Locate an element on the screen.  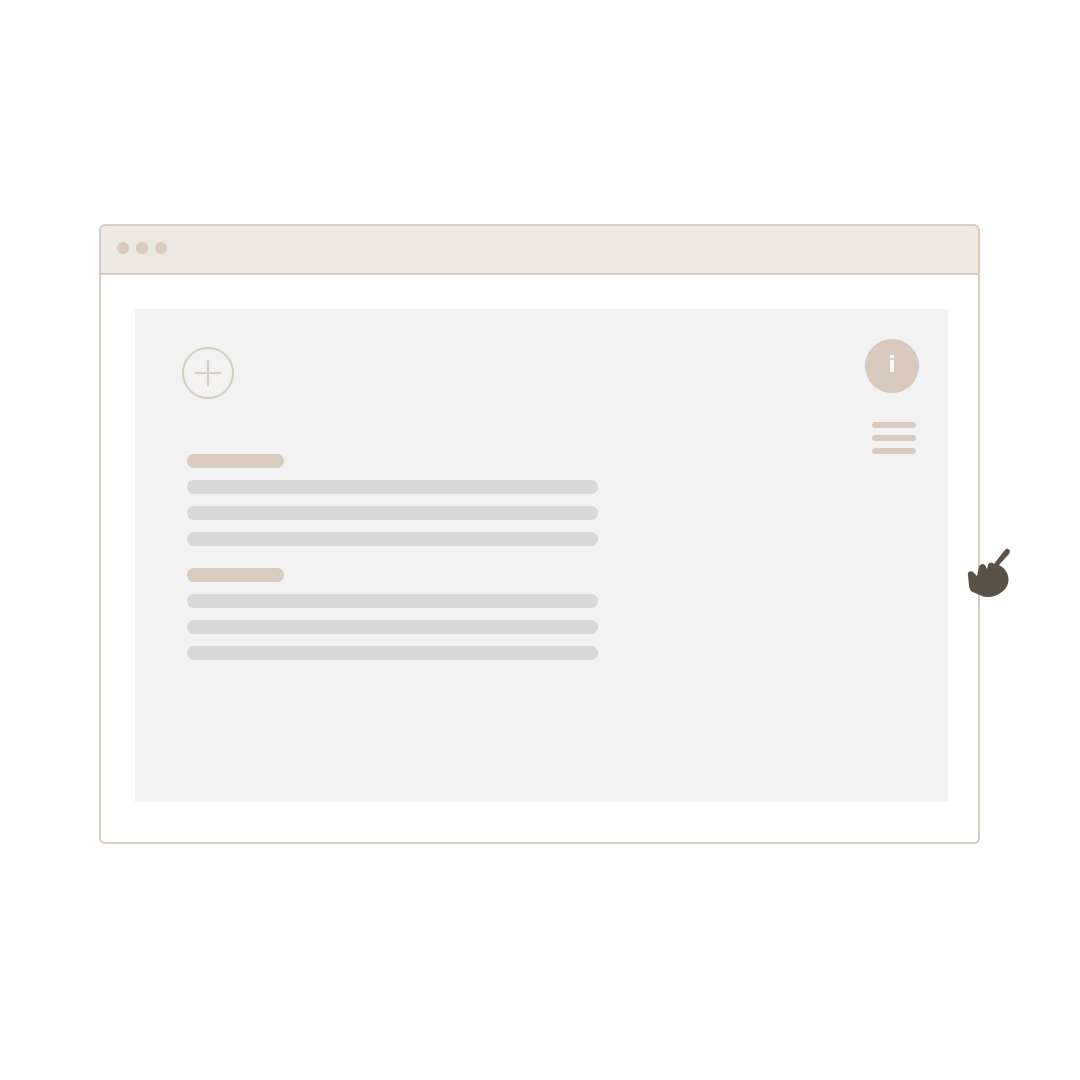
info-icon: i is located at coordinates (892, 365).